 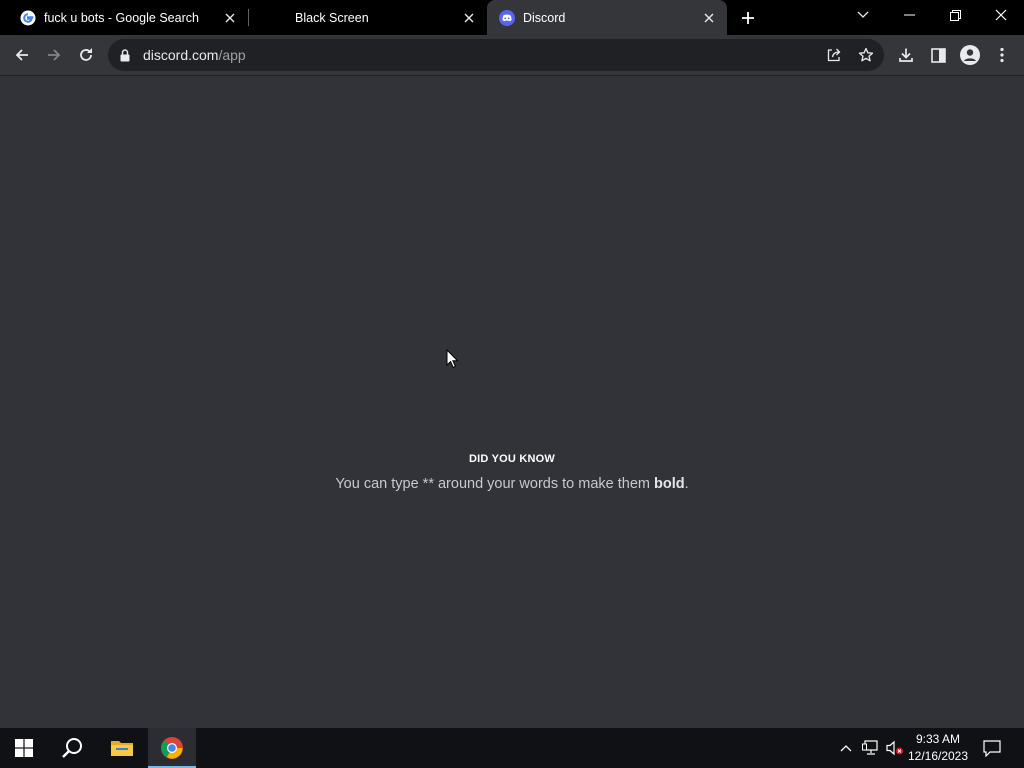 I want to click on tip-text-after: ., so click(x=686, y=484).